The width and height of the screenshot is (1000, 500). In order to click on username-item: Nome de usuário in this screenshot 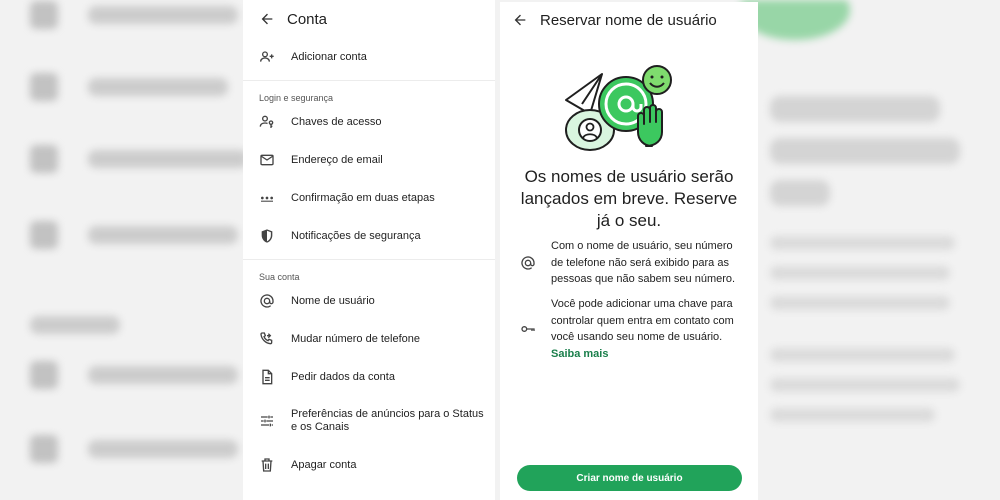, I will do `click(369, 301)`.